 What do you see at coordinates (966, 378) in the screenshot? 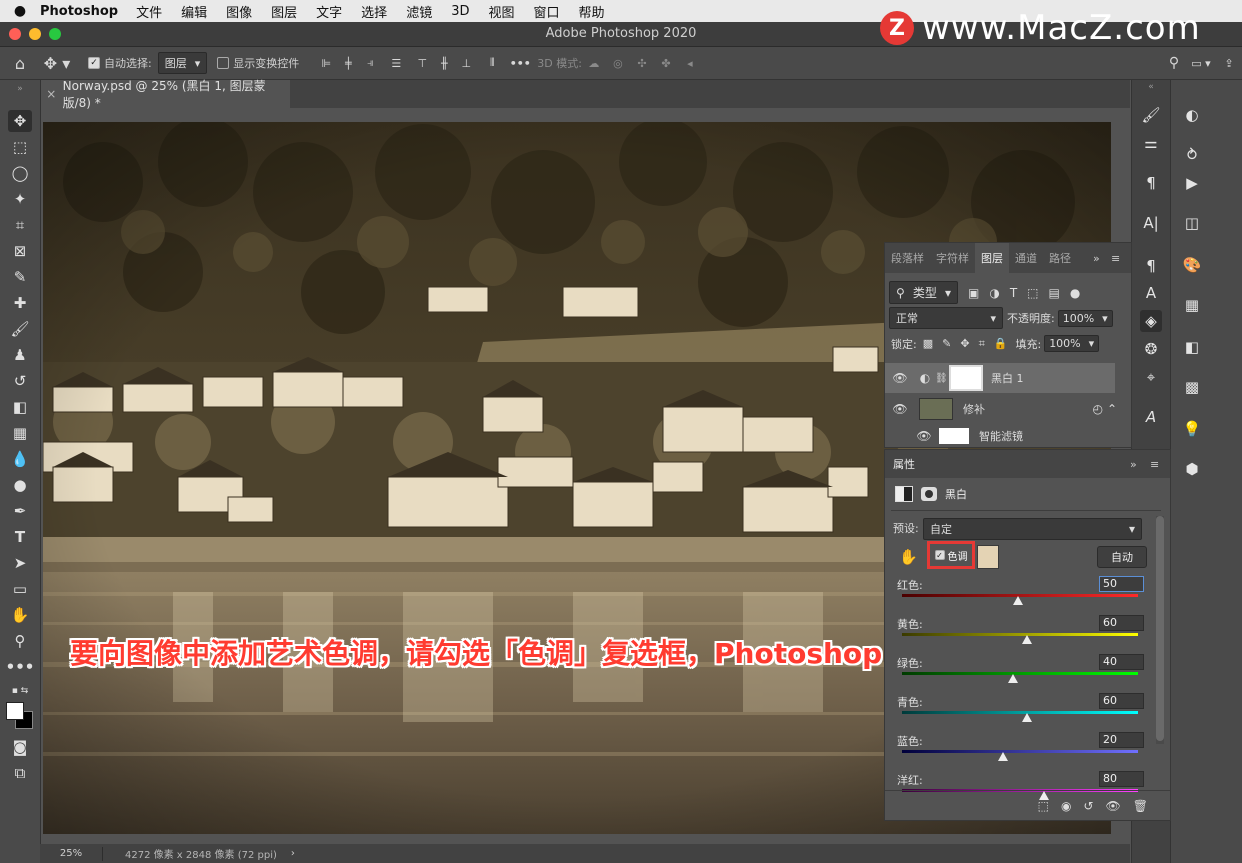
I see `layer-mask-thumbnail` at bounding box center [966, 378].